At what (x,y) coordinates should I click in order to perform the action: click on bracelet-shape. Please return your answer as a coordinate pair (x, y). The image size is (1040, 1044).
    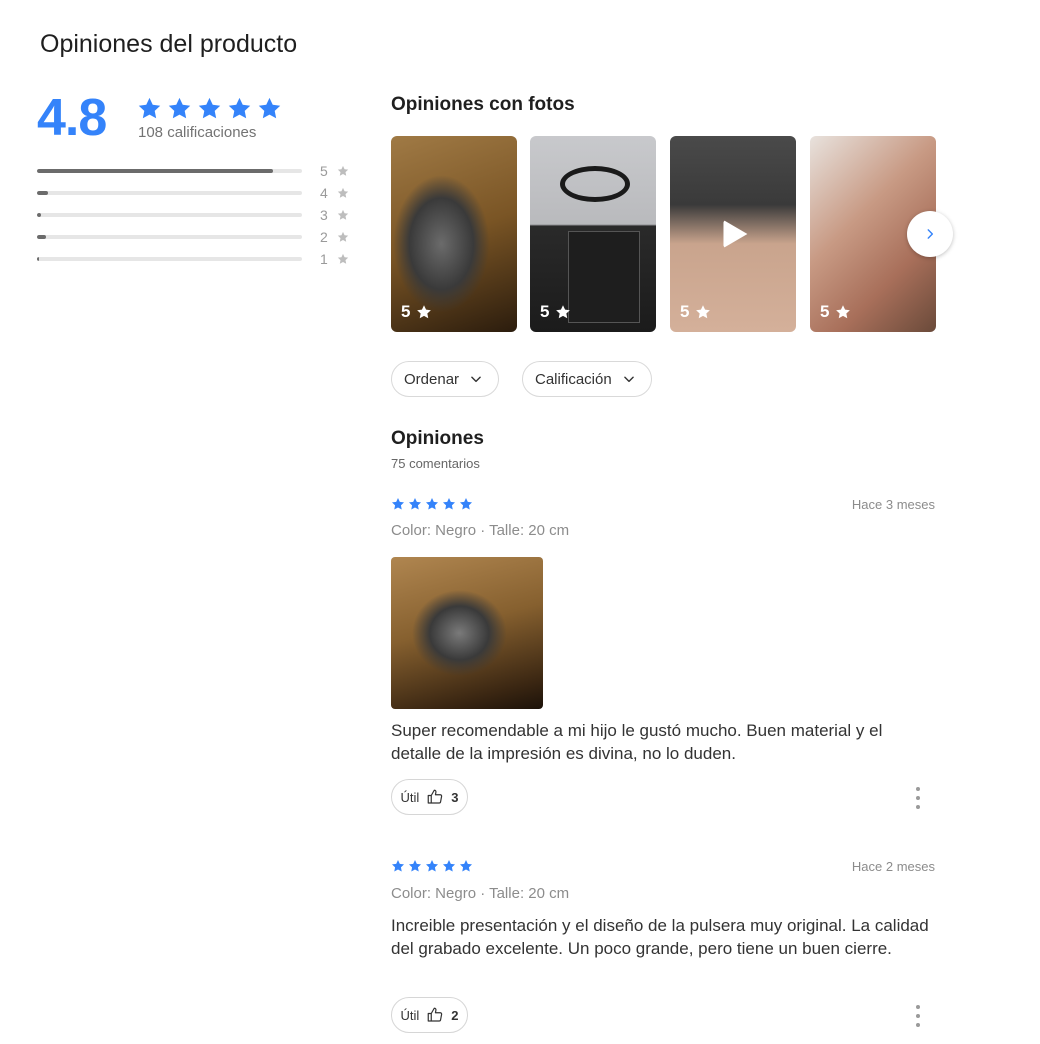
    Looking at the image, I should click on (595, 184).